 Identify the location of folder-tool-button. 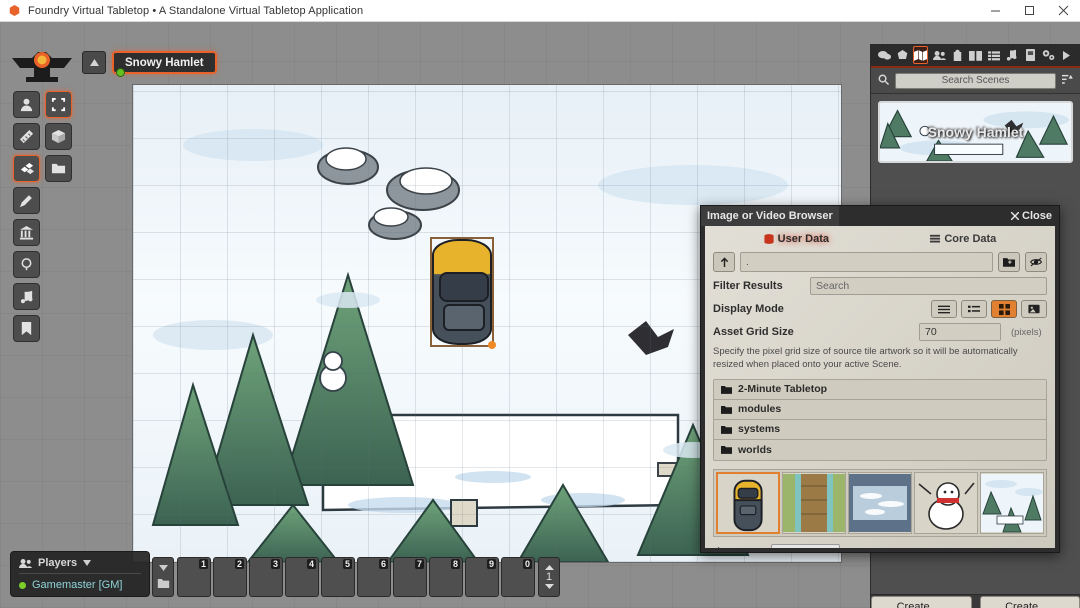
(58, 168).